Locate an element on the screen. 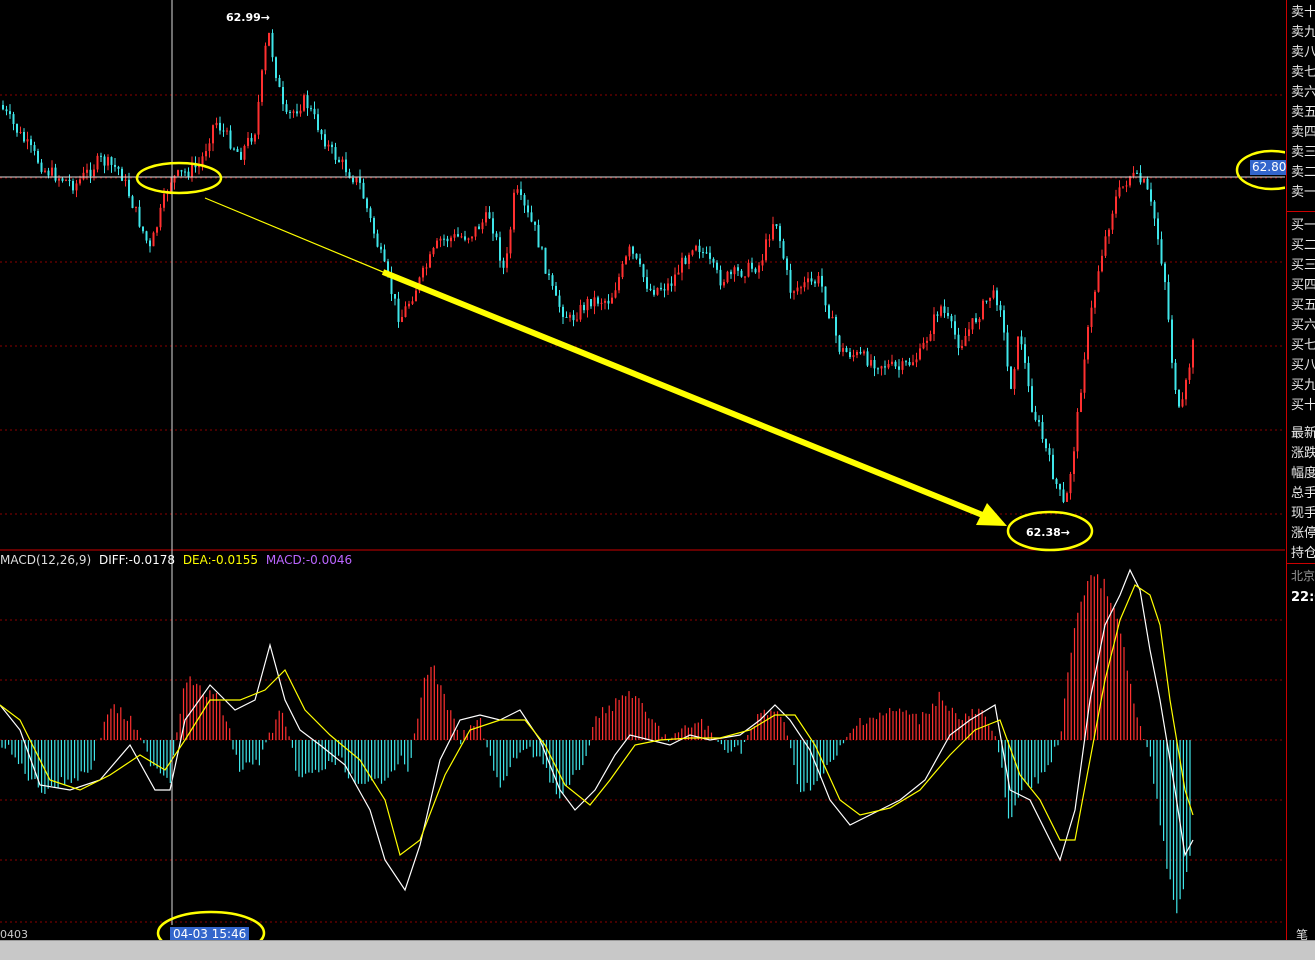 This screenshot has height=960, width=1315. sell-level-8: 卖八 is located at coordinates (1303, 52).